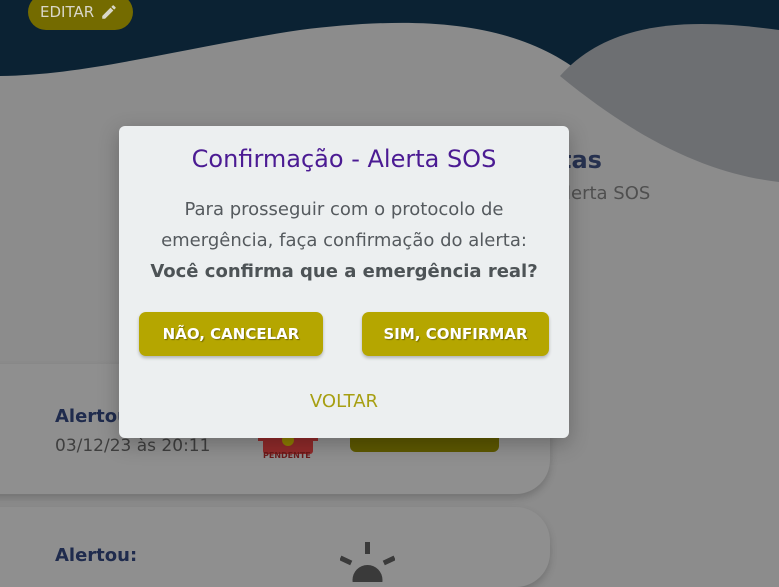  I want to click on back-link: VOLTAR, so click(344, 401).